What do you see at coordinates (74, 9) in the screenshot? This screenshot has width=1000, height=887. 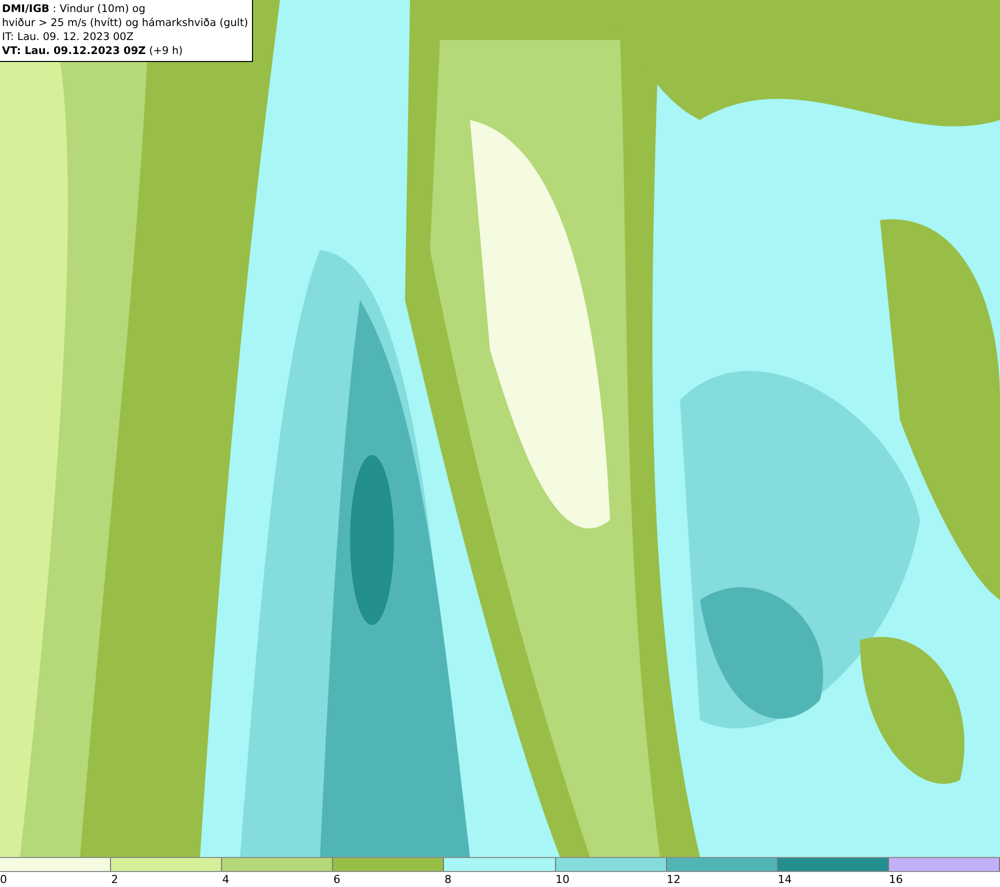 I see `title-line: DMI/IGB : Vindur (10m) og` at bounding box center [74, 9].